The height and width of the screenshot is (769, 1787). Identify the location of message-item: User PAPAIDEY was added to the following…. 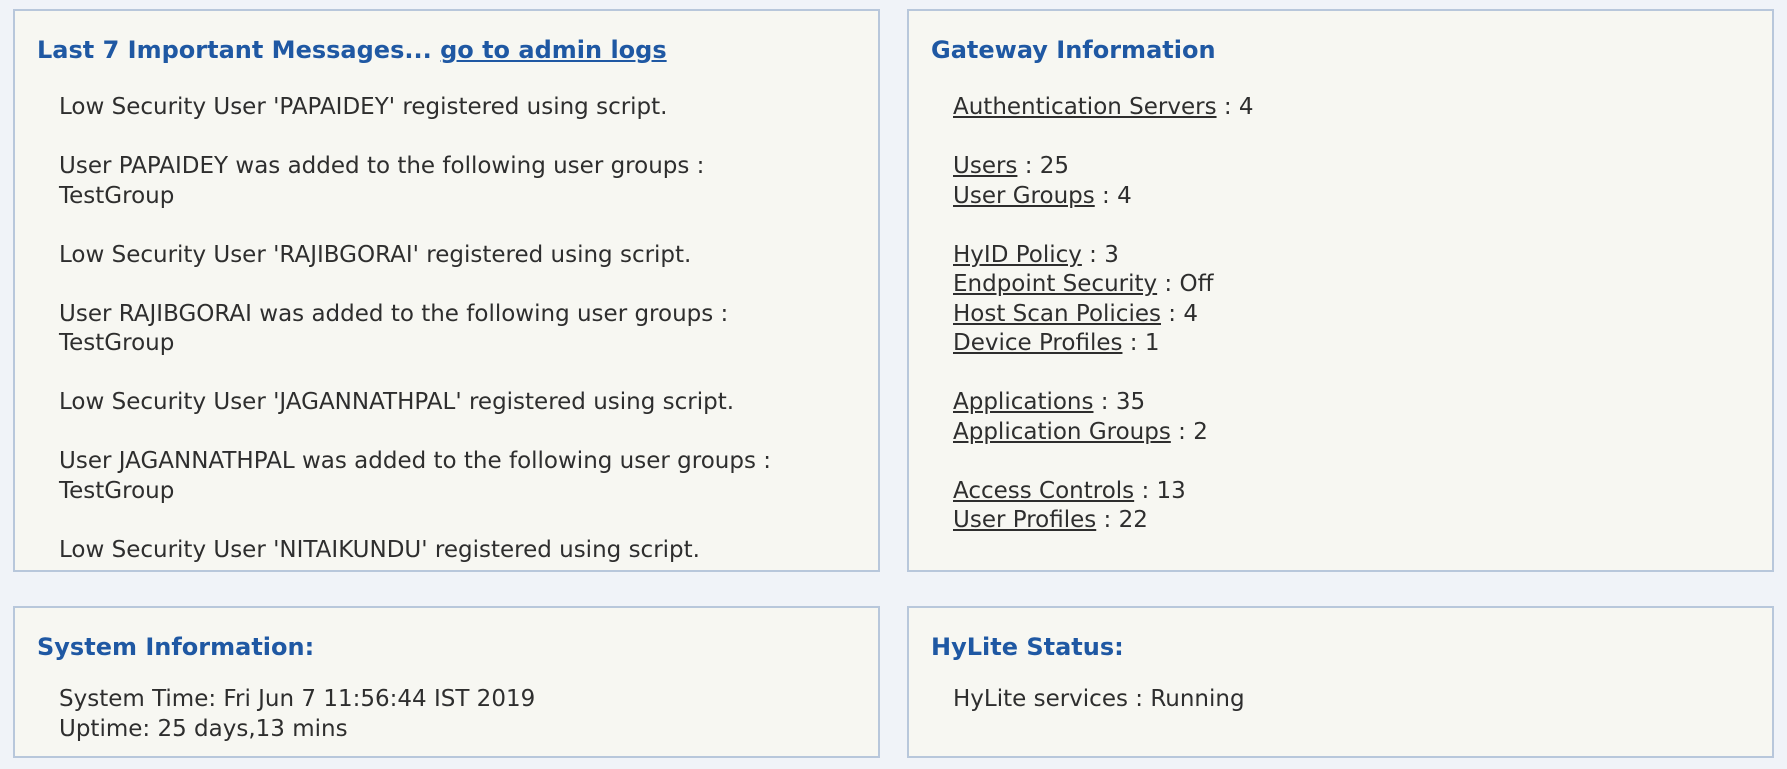
(459, 181).